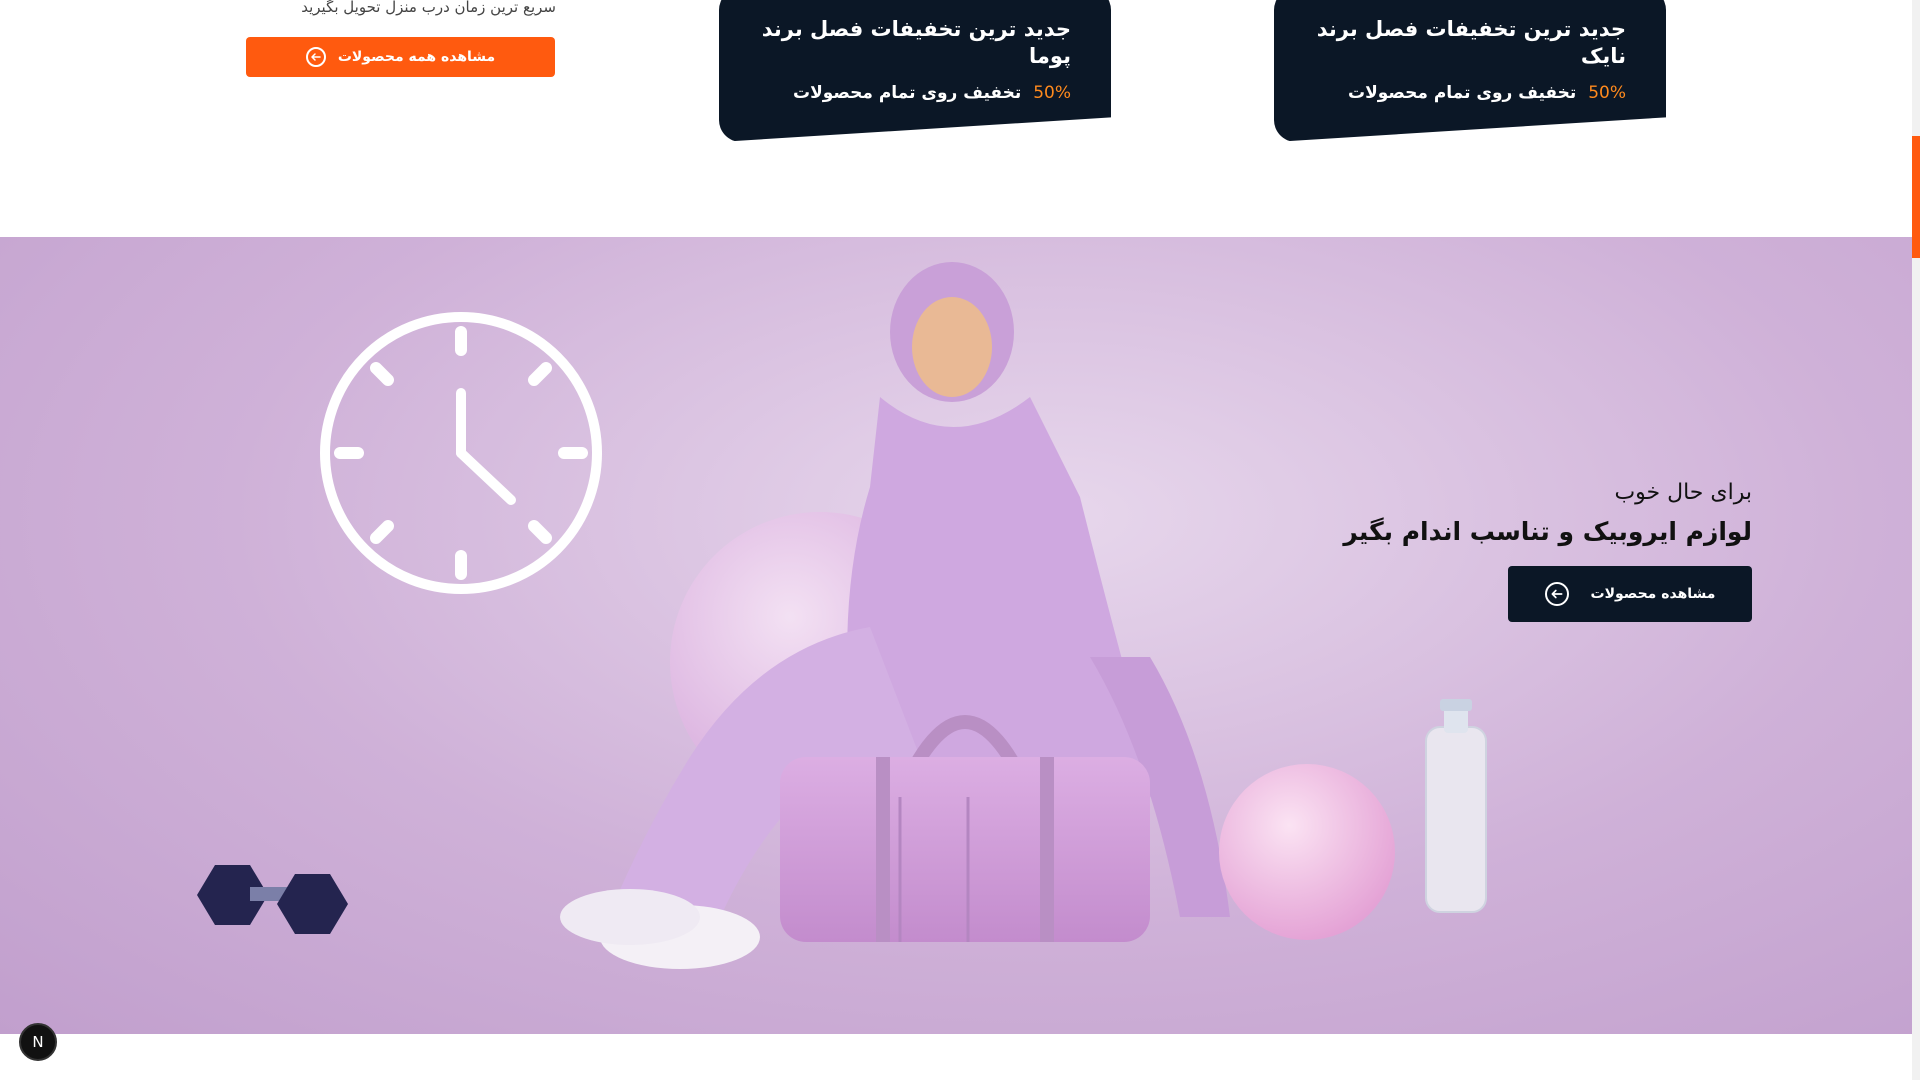 The height and width of the screenshot is (1080, 1920). What do you see at coordinates (1471, 43) in the screenshot?
I see `promo-card-title: جدید ترین تخفیفات فصل برند نایک` at bounding box center [1471, 43].